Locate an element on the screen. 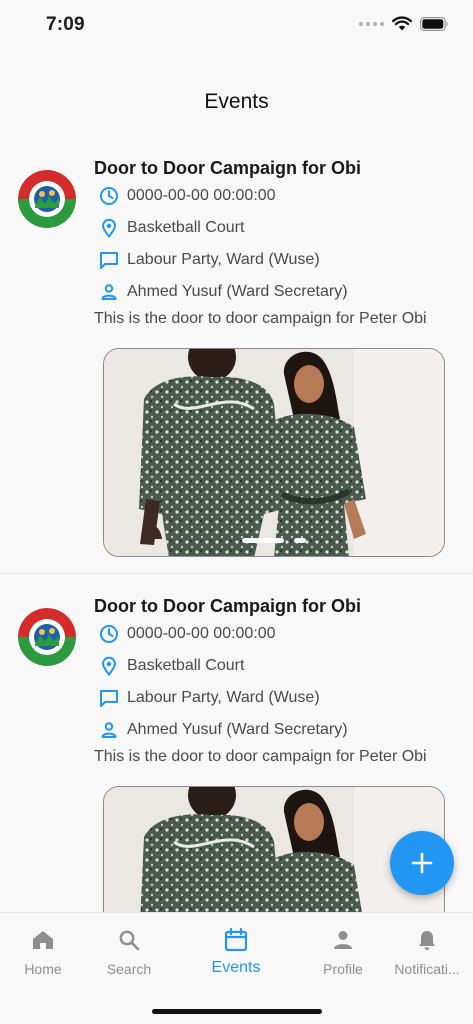  status-icons is located at coordinates (404, 23).